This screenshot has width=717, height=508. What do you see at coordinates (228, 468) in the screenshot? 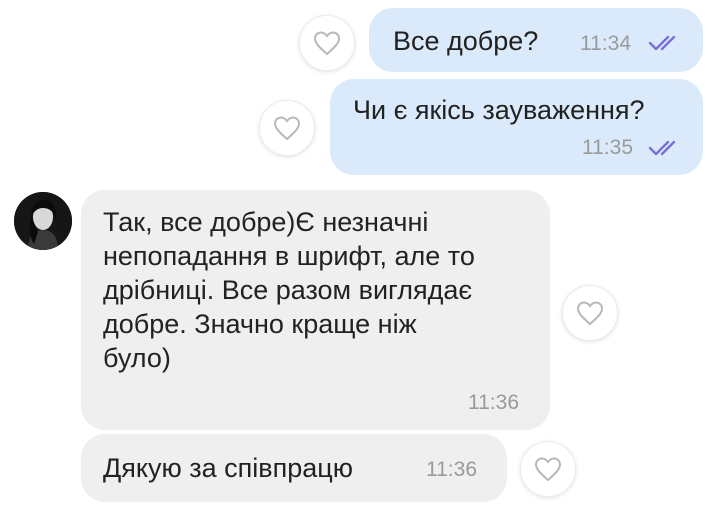
I see `message-text: Дякую за співпрацю` at bounding box center [228, 468].